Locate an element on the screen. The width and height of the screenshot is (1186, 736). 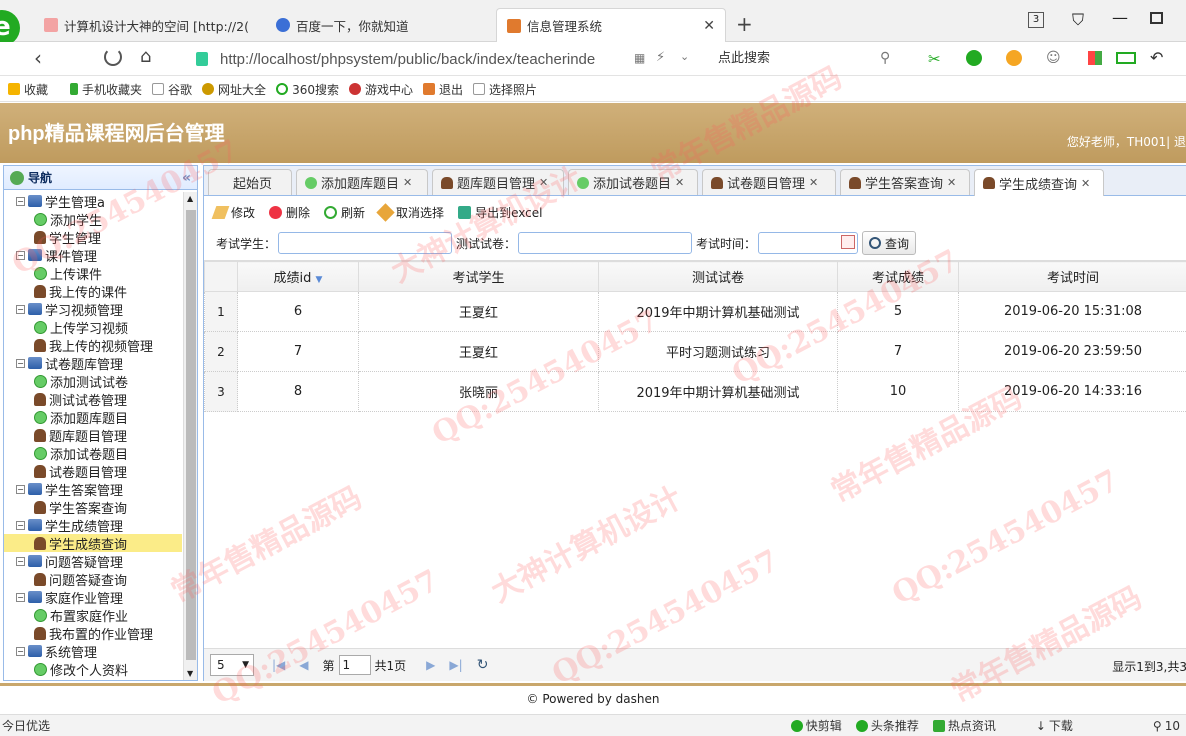
nav-group: − 课件管理 is located at coordinates (93, 255).